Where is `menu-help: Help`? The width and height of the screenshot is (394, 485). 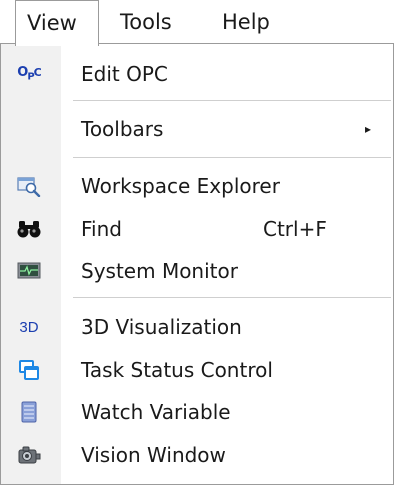
menu-help: Help is located at coordinates (246, 22).